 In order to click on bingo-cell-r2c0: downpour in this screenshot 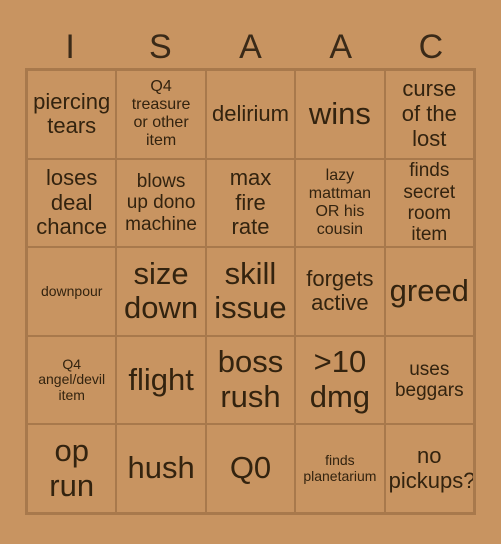, I will do `click(72, 291)`.